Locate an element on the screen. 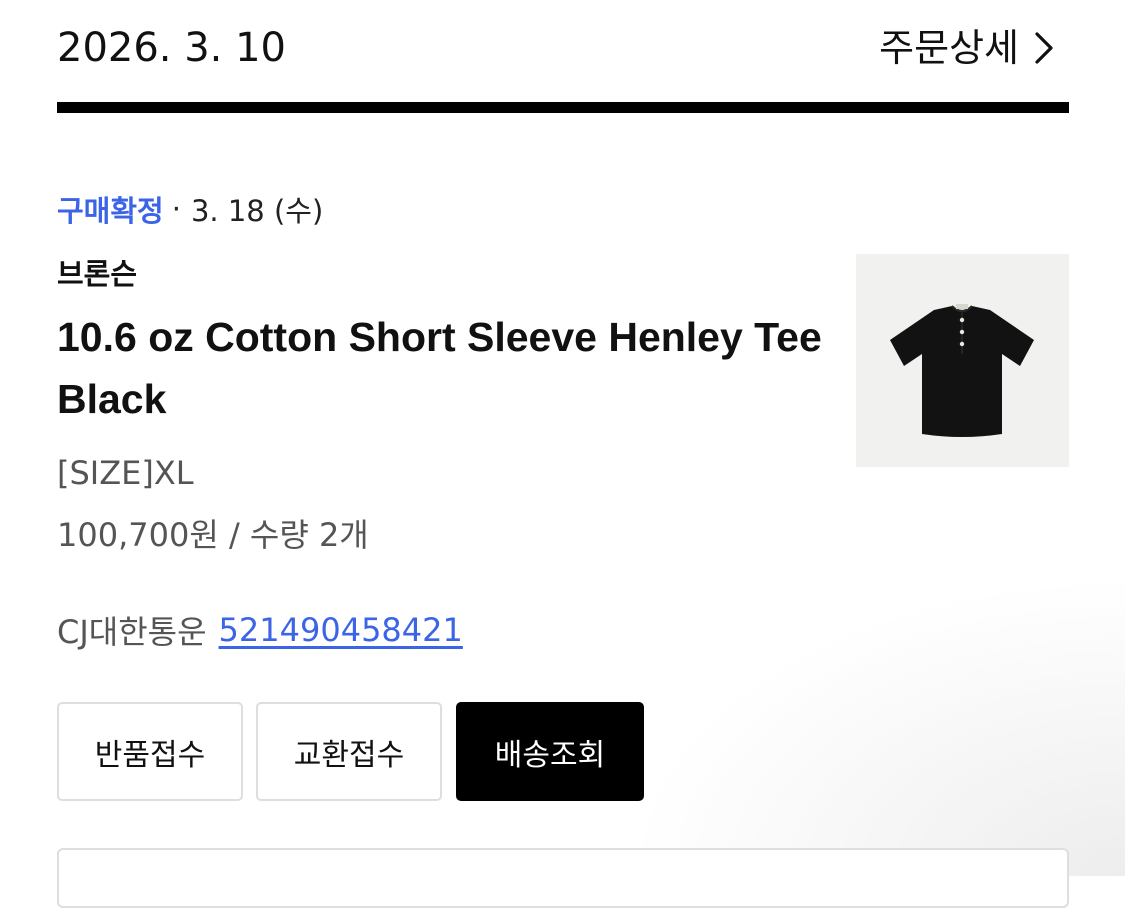 The height and width of the screenshot is (908, 1125). exchange-request-button: 교환접수 is located at coordinates (349, 751).